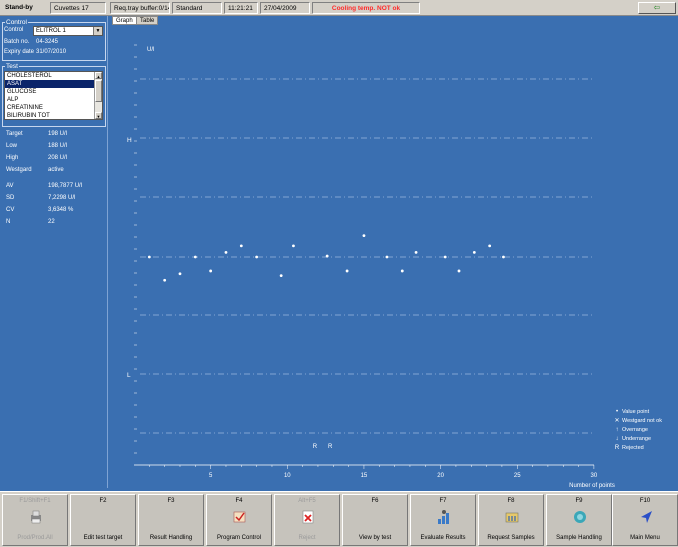 The image size is (678, 547). I want to click on fkey-shortcut: Alt+F5, so click(307, 501).